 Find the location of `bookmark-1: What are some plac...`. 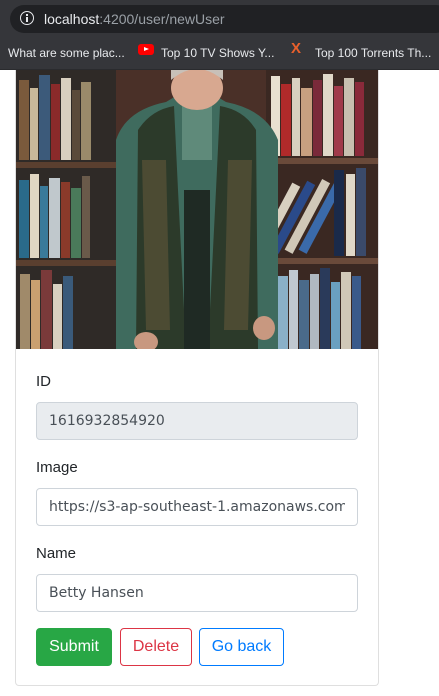

bookmark-1: What are some plac... is located at coordinates (66, 53).